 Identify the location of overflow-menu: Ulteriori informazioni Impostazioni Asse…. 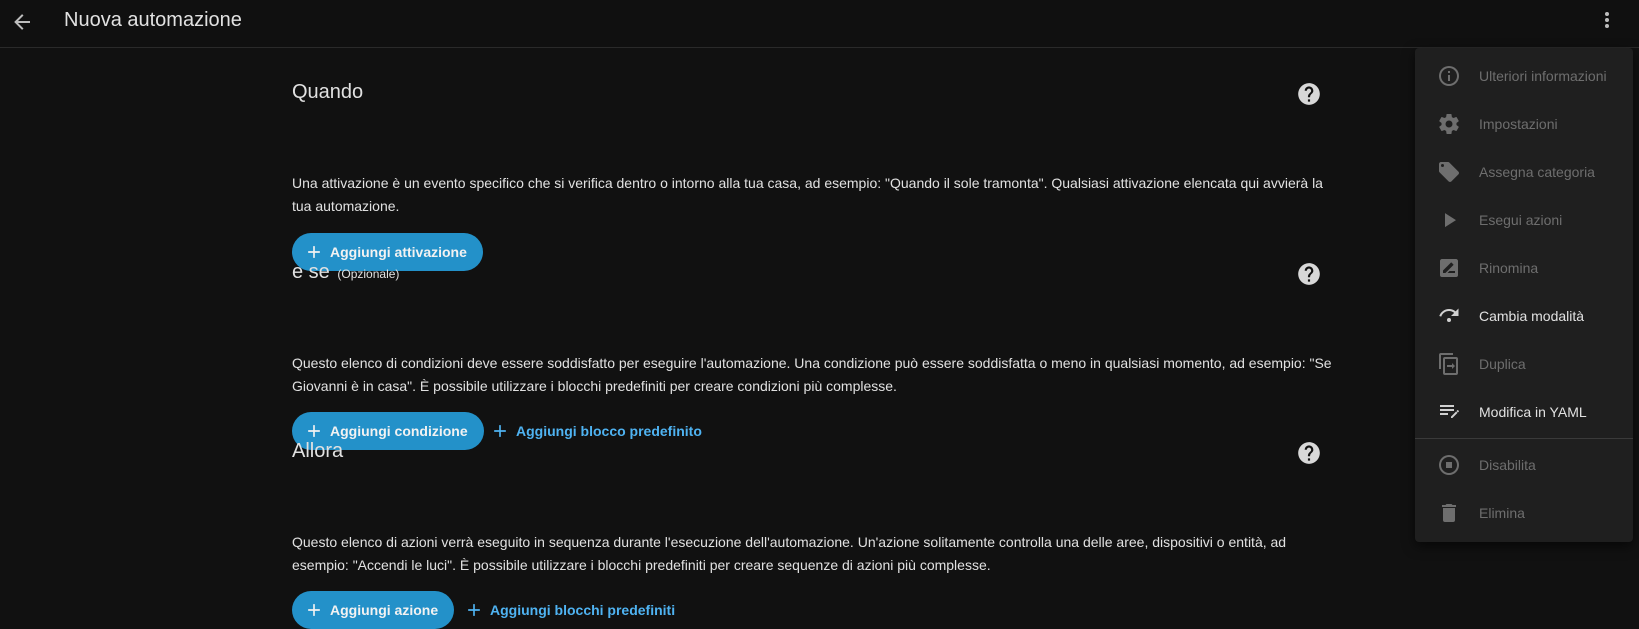
(1524, 295).